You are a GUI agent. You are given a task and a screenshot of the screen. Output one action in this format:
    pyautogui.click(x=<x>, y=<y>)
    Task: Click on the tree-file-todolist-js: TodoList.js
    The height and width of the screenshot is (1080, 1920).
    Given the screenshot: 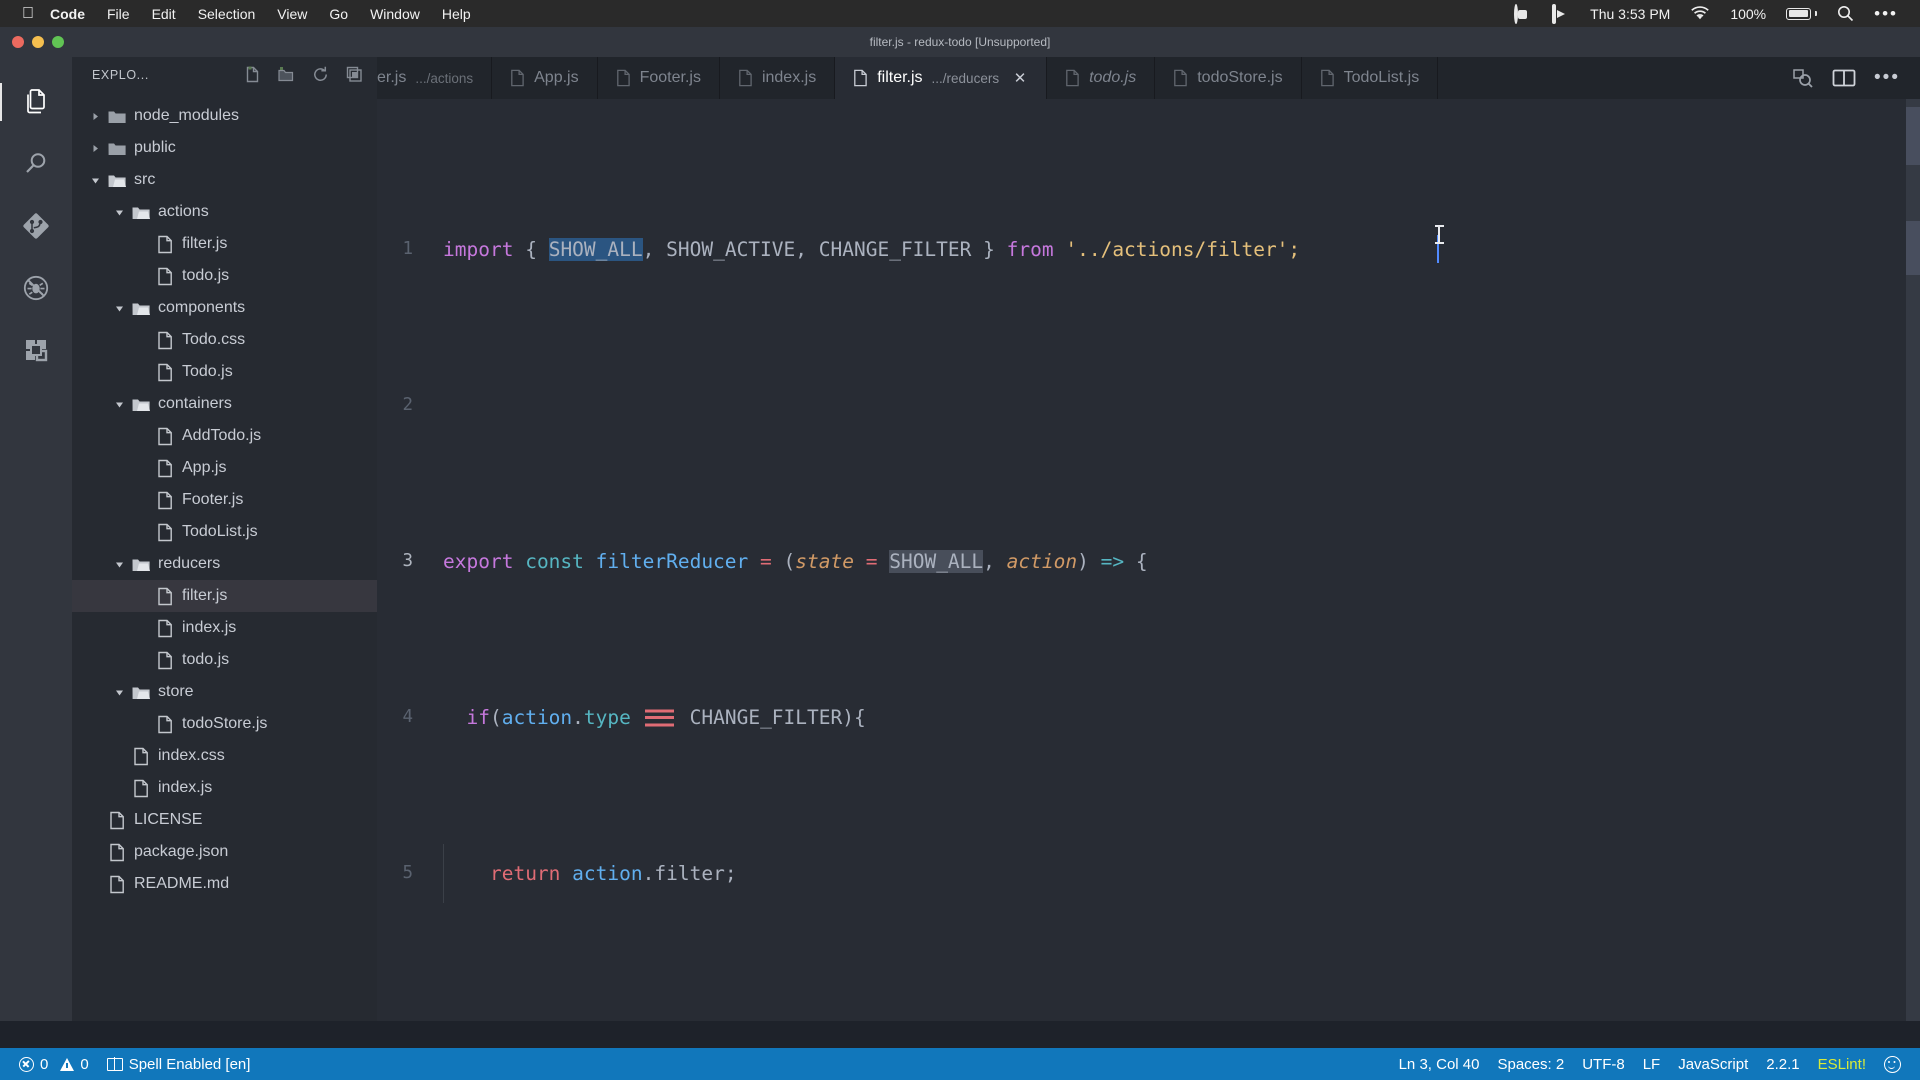 What is the action you would take?
    pyautogui.click(x=224, y=532)
    